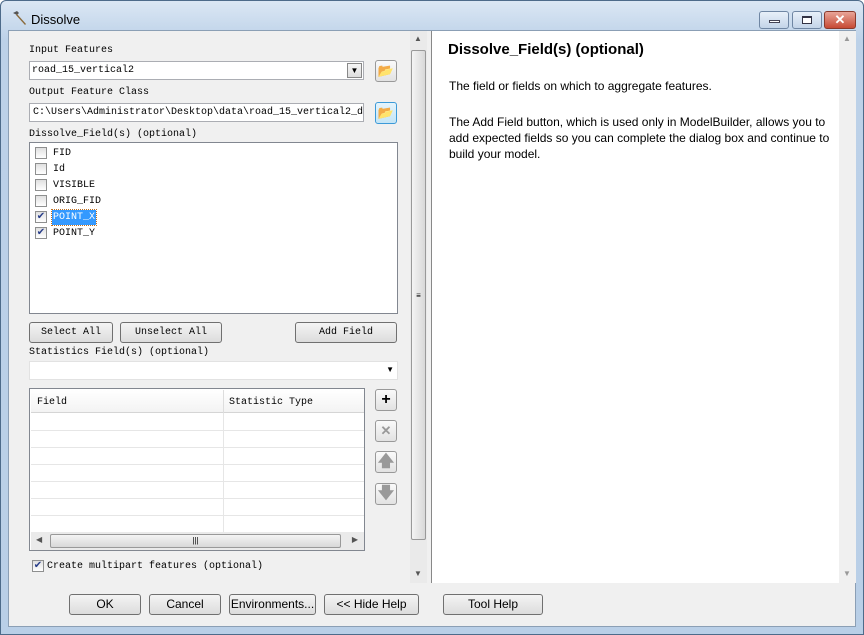  I want to click on move-down-button: 🡇, so click(386, 494).